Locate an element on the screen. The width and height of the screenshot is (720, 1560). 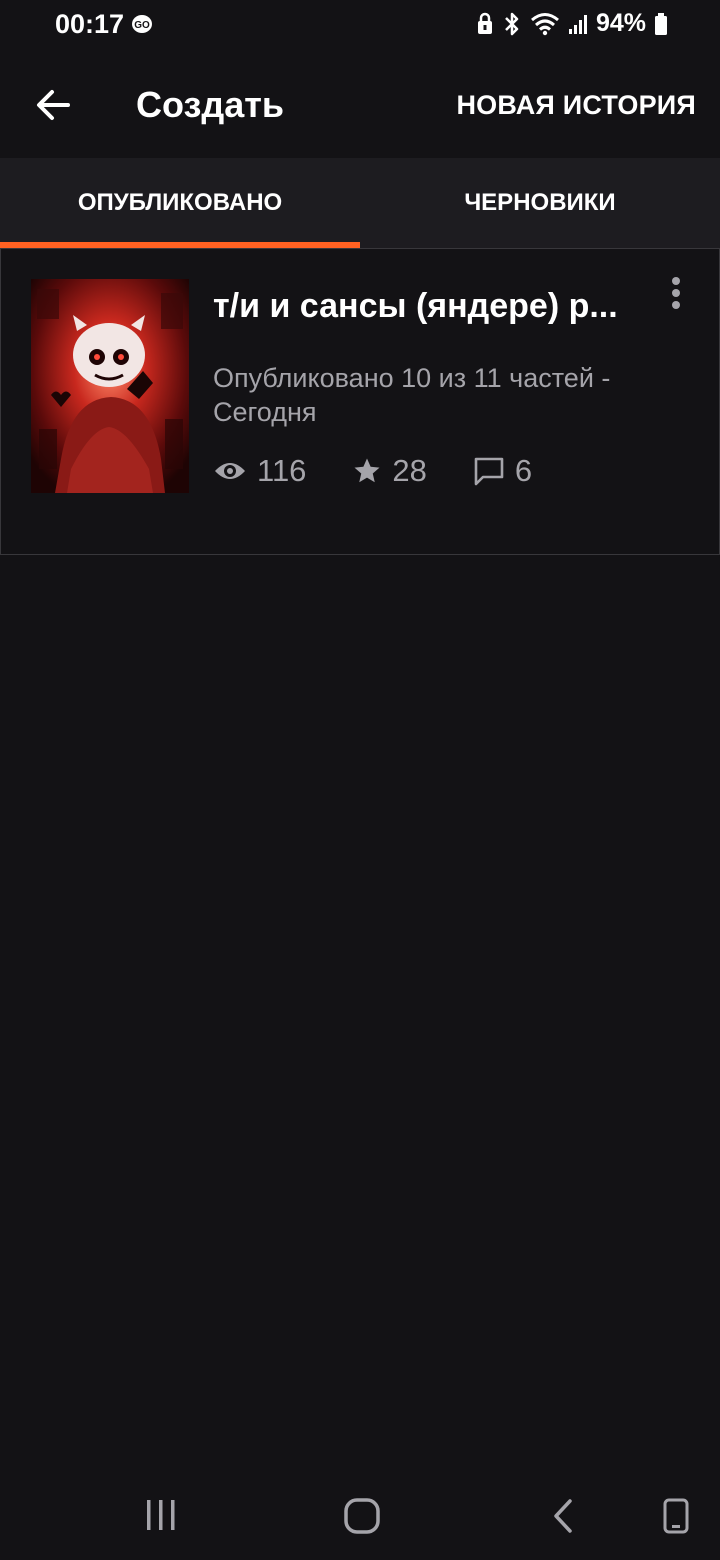
page-title: Создать is located at coordinates (210, 104).